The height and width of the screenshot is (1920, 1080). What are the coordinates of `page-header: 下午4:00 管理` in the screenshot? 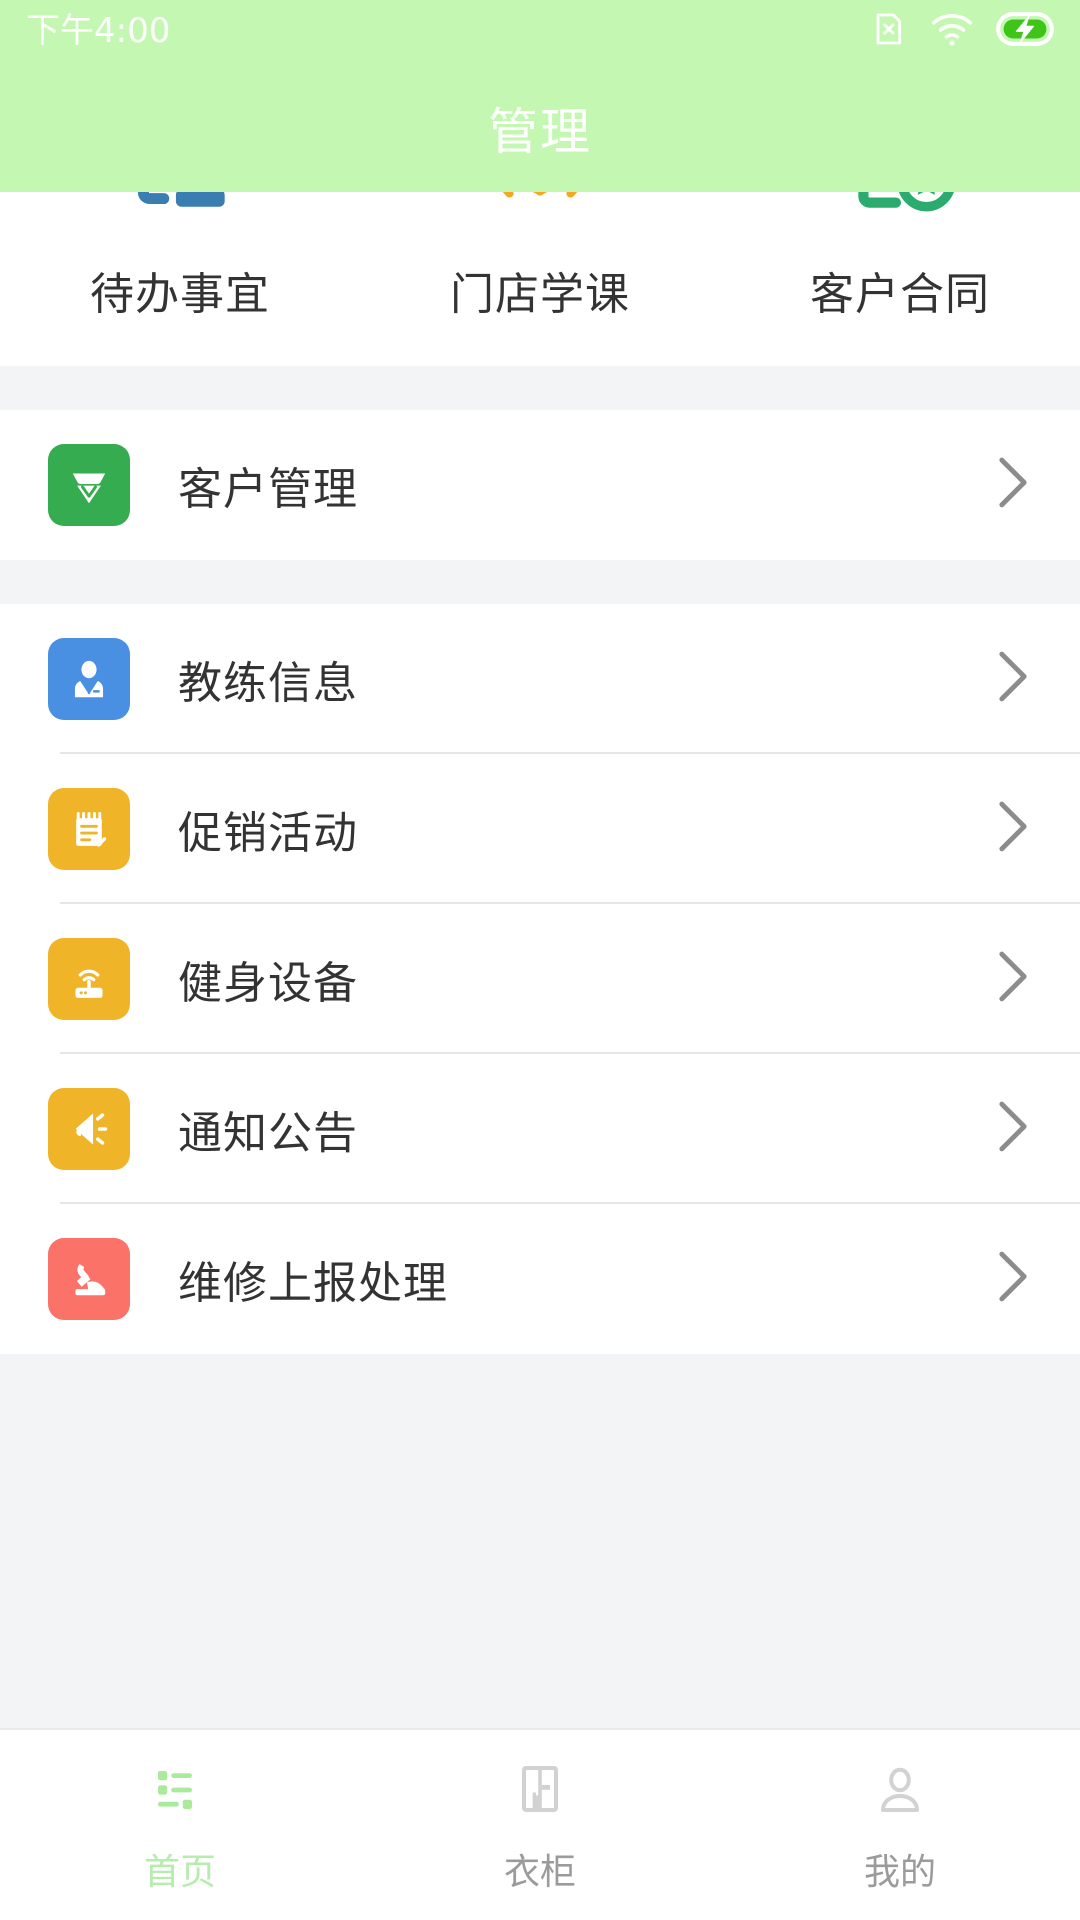 It's located at (540, 96).